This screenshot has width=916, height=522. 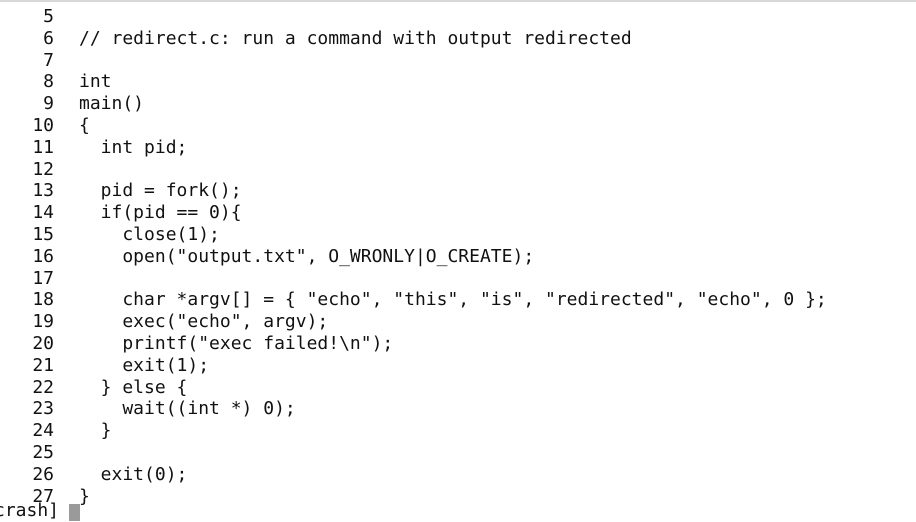 I want to click on line-number: 5, so click(x=48, y=16).